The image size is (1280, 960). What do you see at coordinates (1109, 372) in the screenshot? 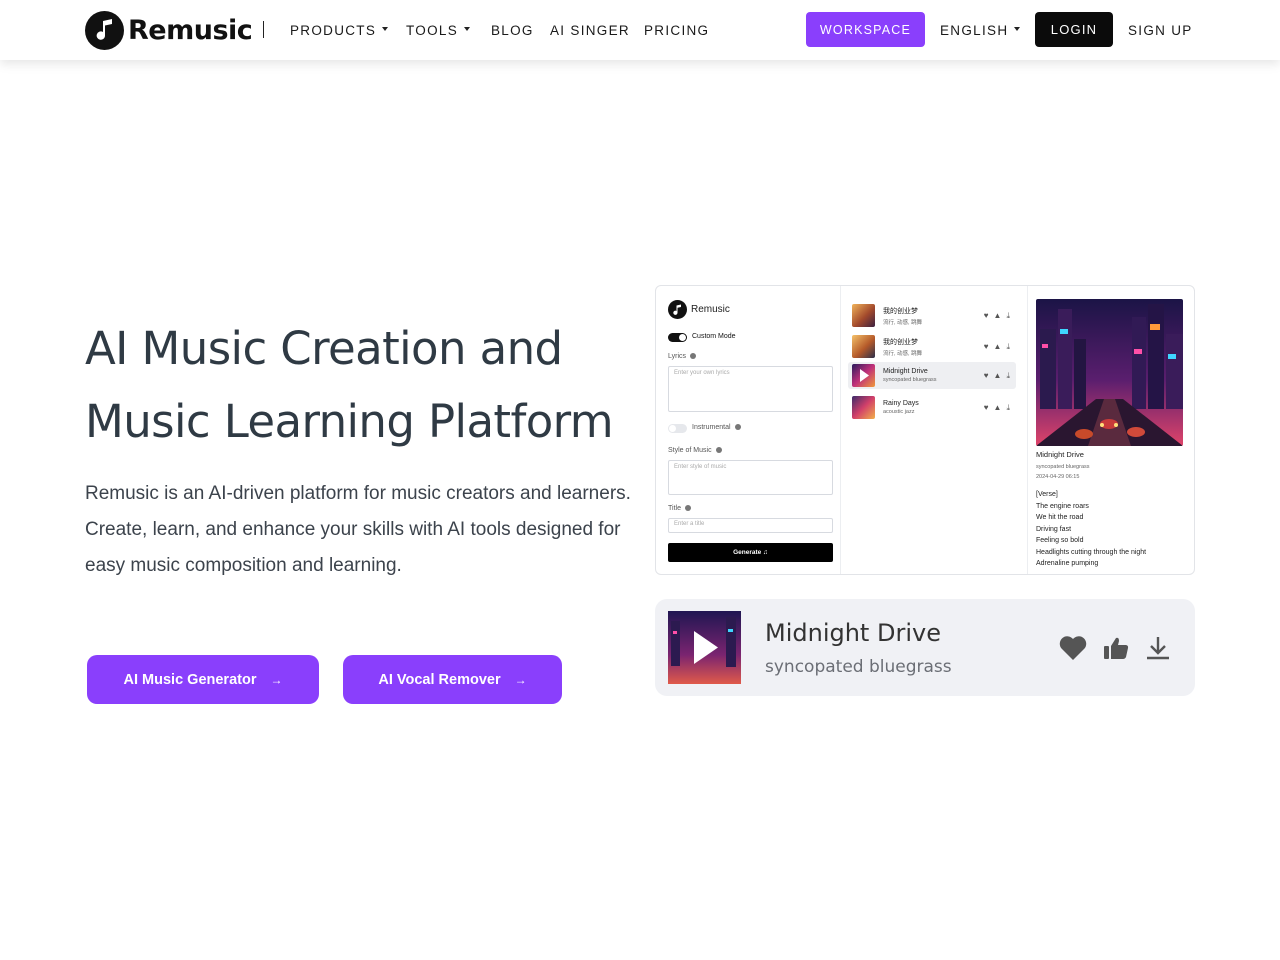
I see `album-art` at bounding box center [1109, 372].